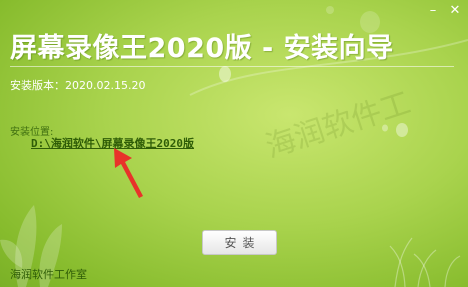 The height and width of the screenshot is (287, 468). What do you see at coordinates (239, 242) in the screenshot?
I see `install-button: 安装` at bounding box center [239, 242].